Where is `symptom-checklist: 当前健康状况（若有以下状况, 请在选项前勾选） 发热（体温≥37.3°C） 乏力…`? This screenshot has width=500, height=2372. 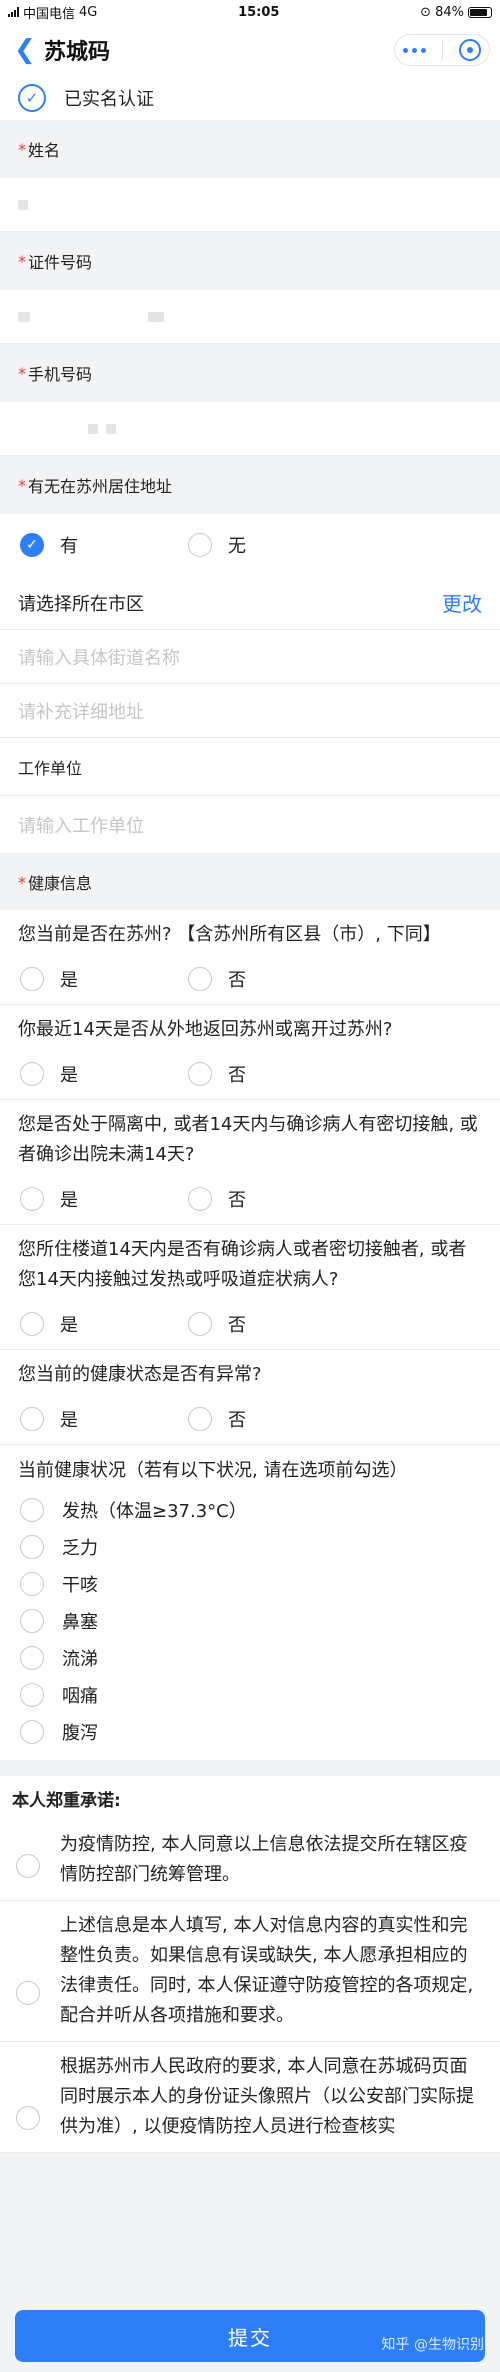 symptom-checklist: 当前健康状况（若有以下状况, 请在选项前勾选） 发热（体温≥37.3°C） 乏力… is located at coordinates (250, 1602).